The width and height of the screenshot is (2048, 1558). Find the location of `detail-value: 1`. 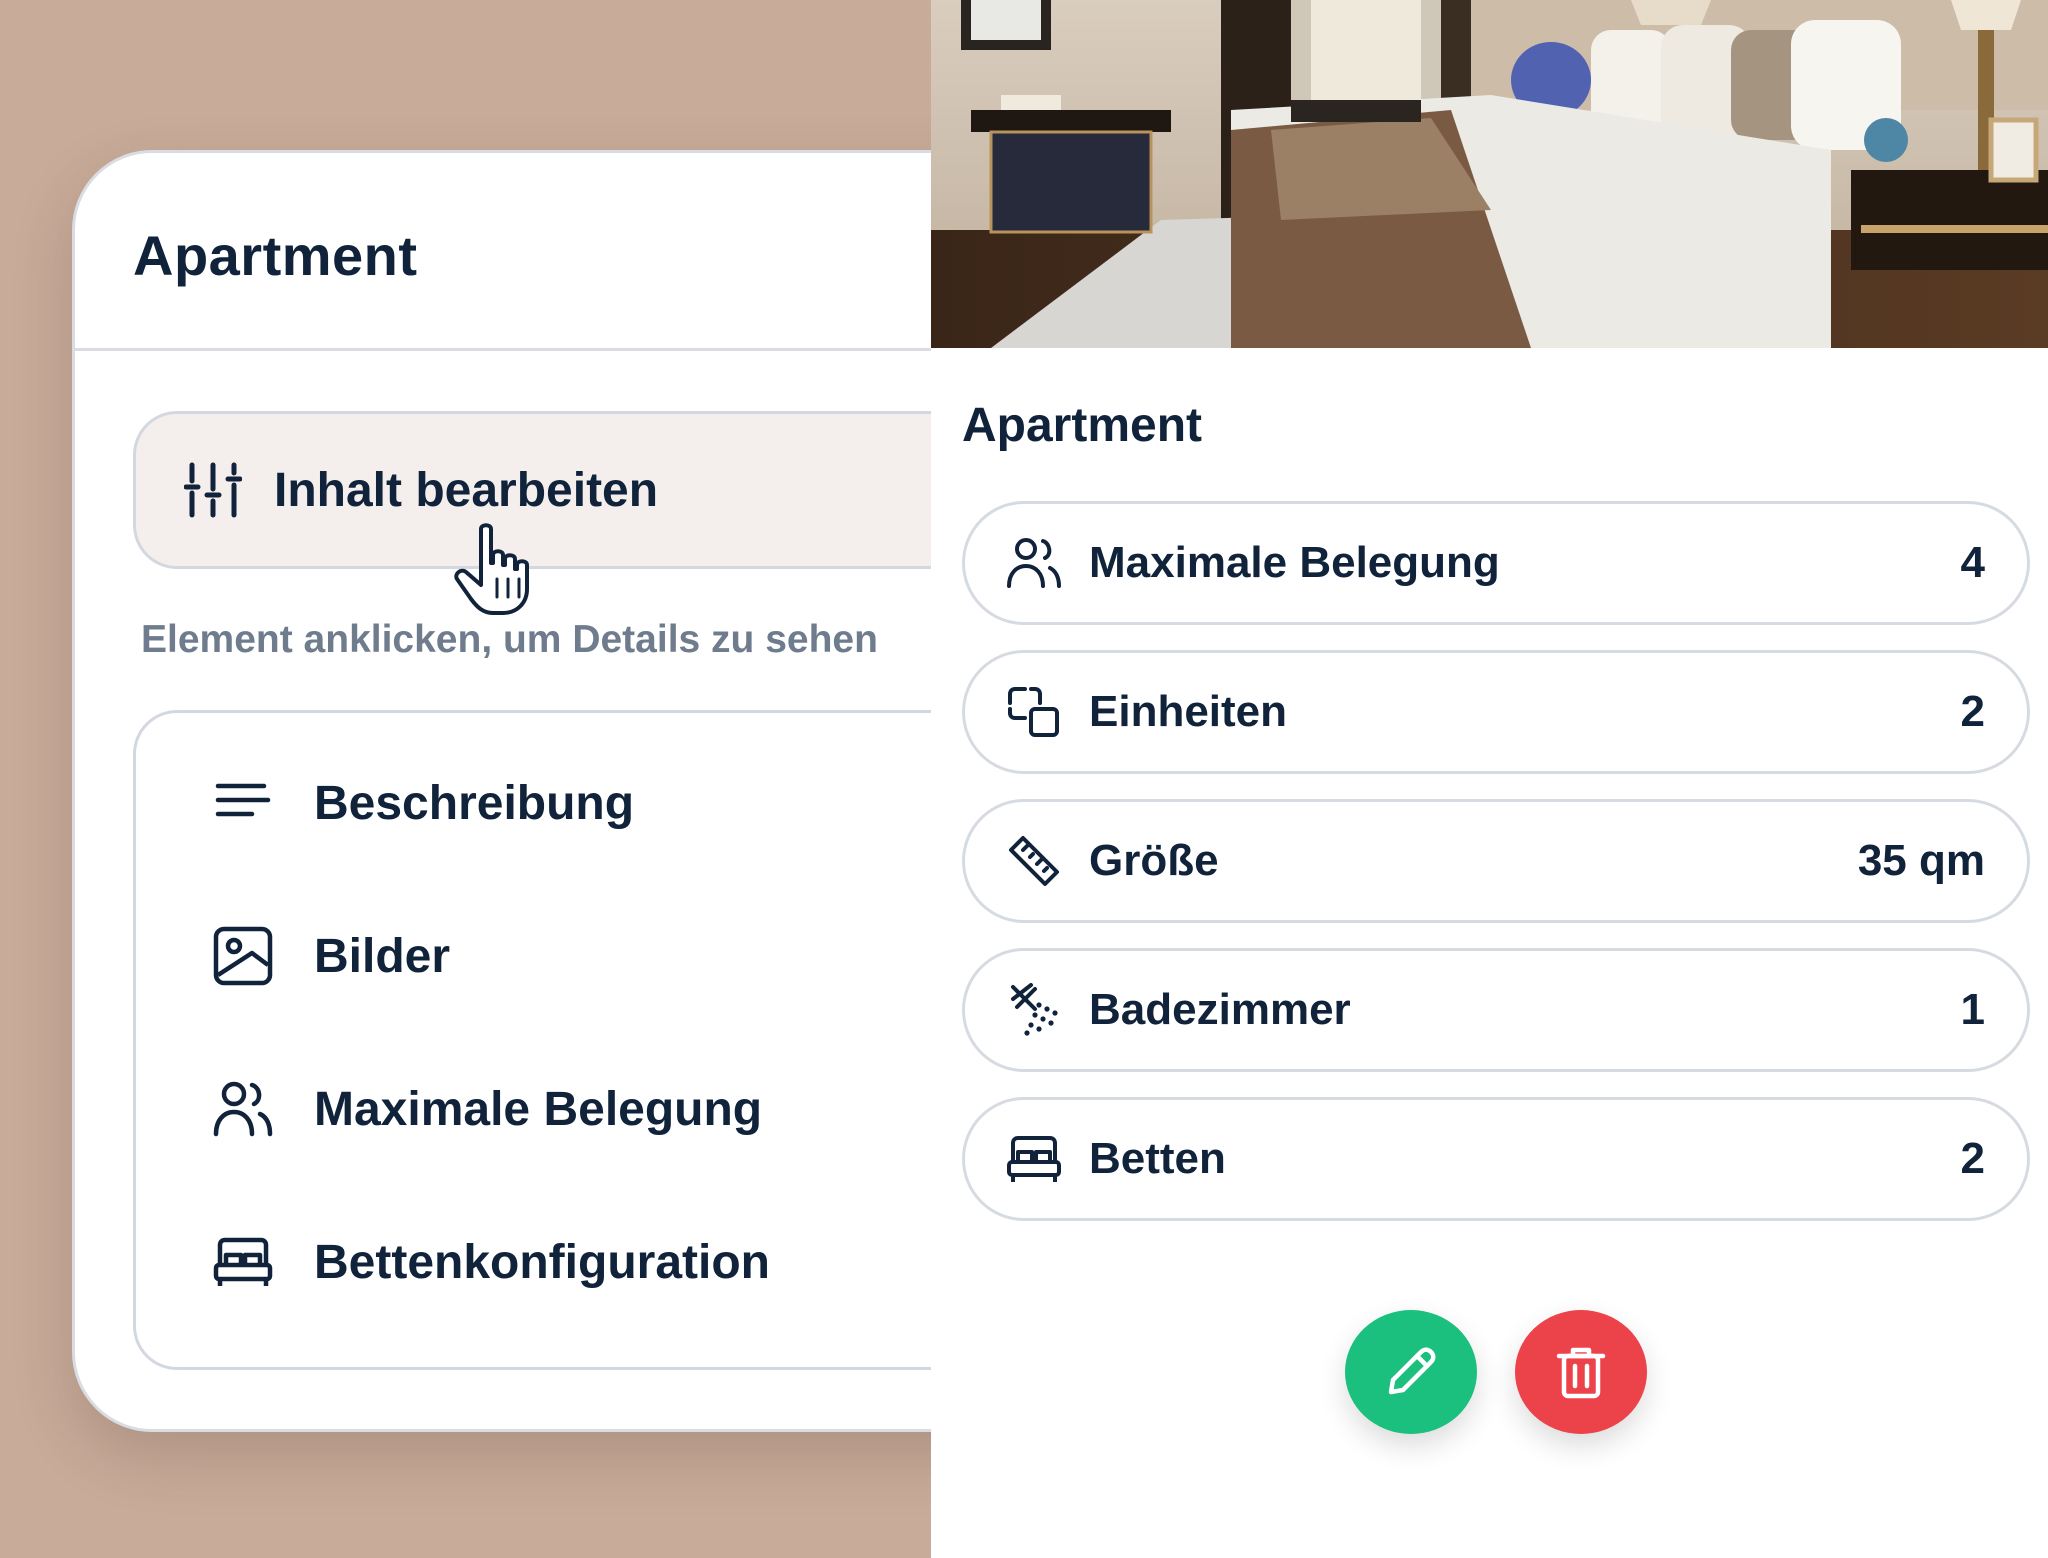

detail-value: 1 is located at coordinates (1972, 1009).